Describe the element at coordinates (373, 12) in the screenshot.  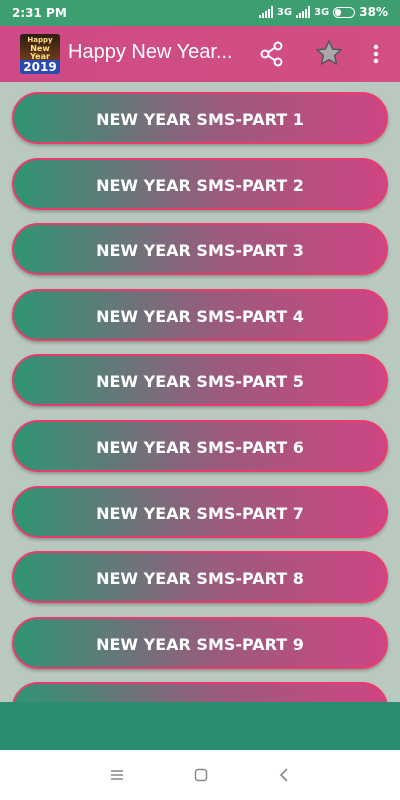
I see `battery-percent: 38%` at that location.